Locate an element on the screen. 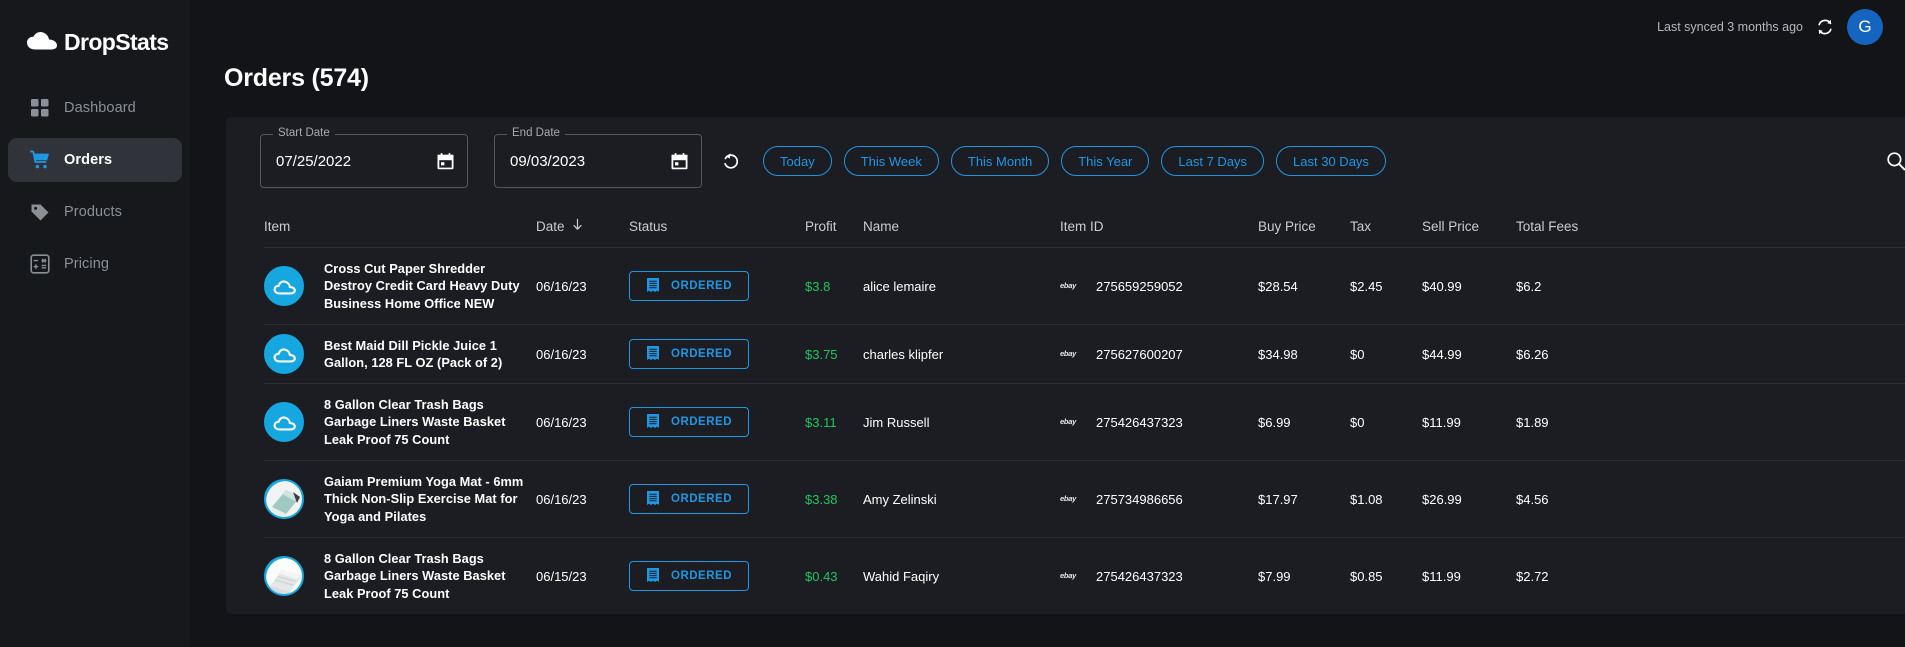 The image size is (1905, 647). avatar-initial: G is located at coordinates (1865, 26).